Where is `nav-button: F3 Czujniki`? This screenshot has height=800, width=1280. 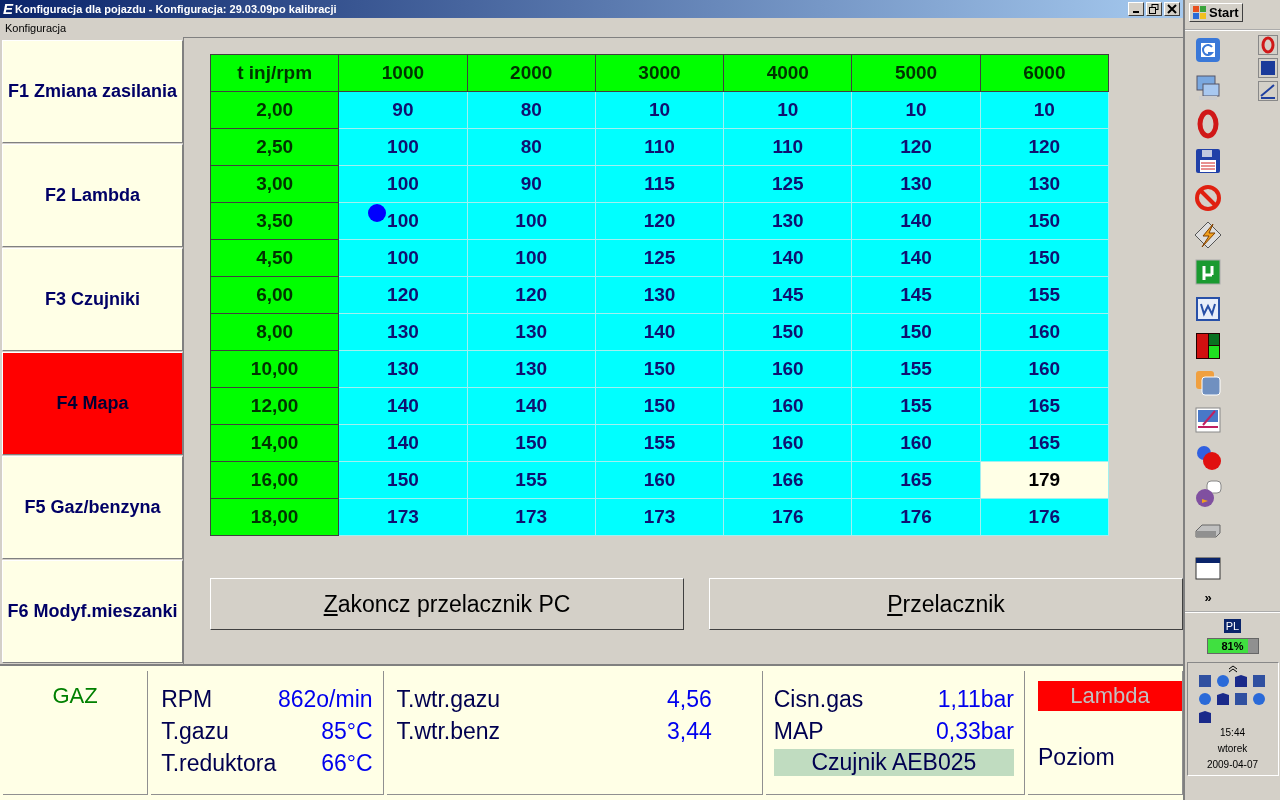
nav-button: F3 Czujniki is located at coordinates (92, 299).